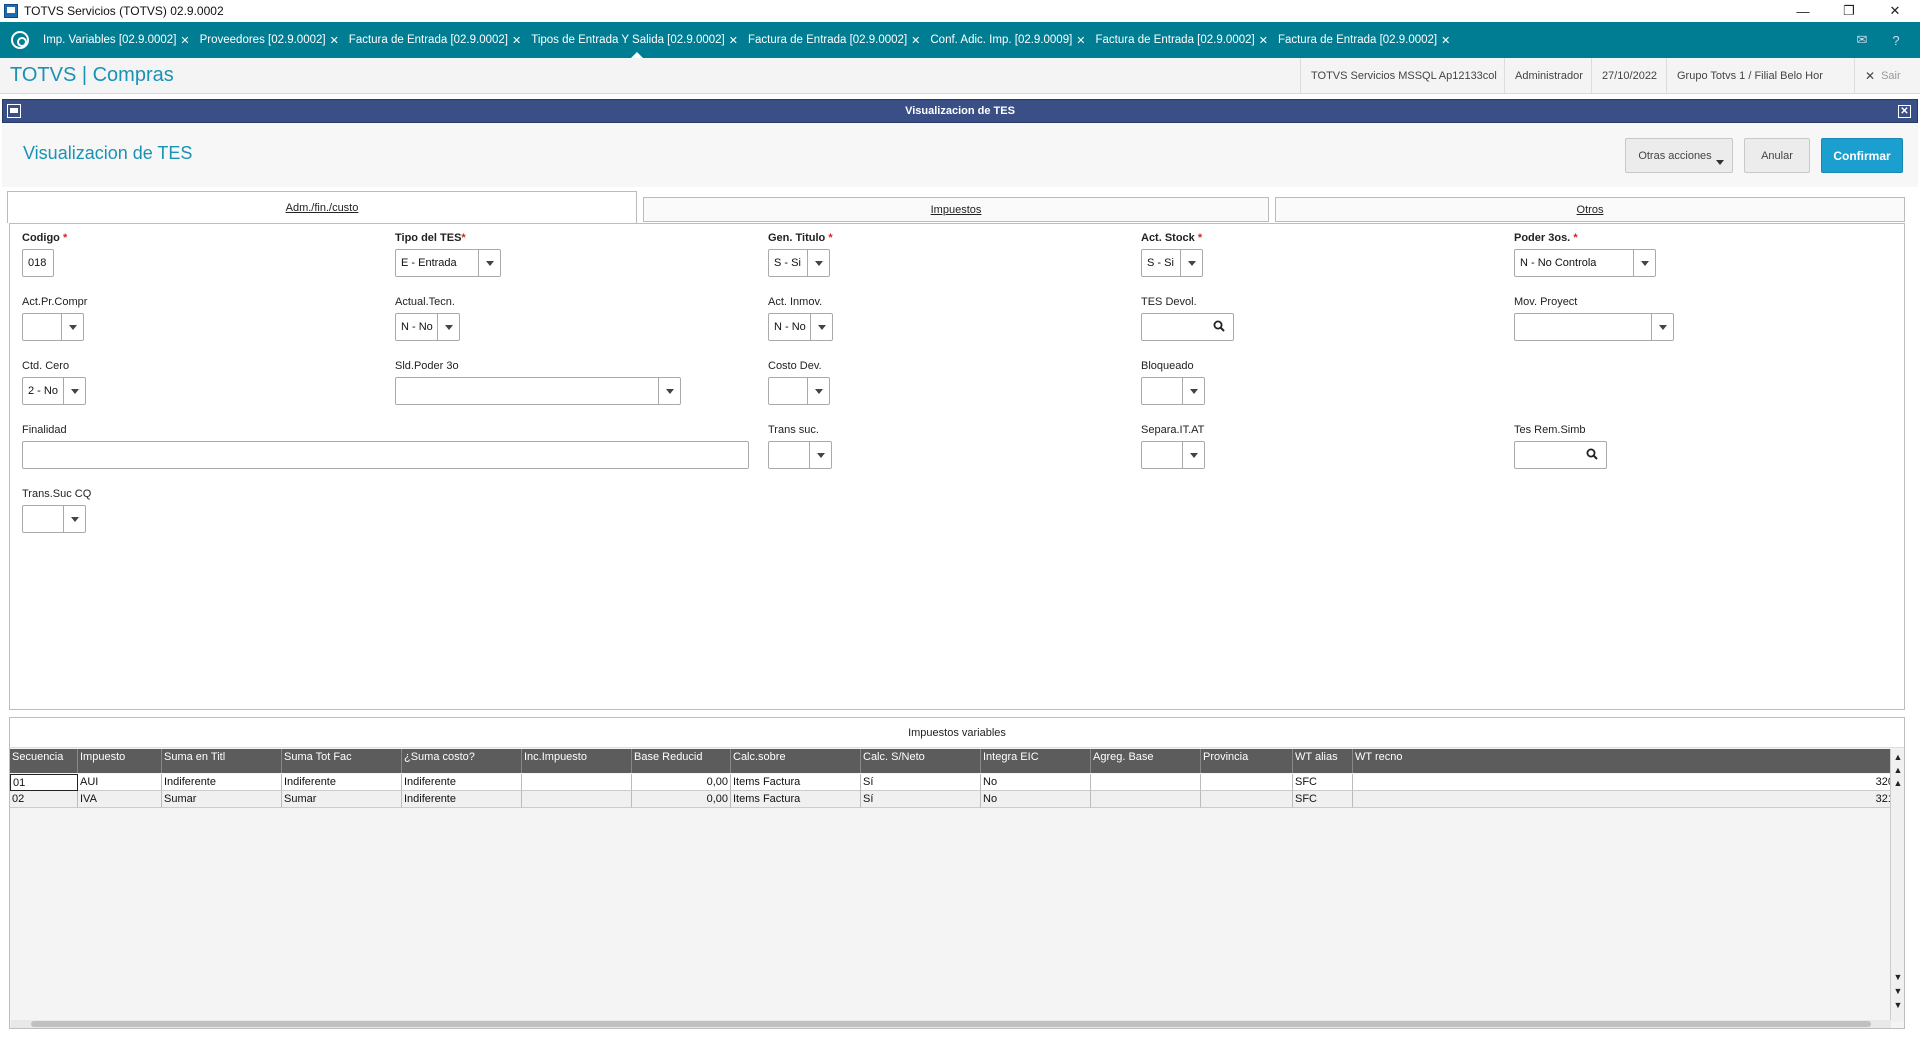 The width and height of the screenshot is (1920, 1040). I want to click on act-pr-compr-select, so click(53, 327).